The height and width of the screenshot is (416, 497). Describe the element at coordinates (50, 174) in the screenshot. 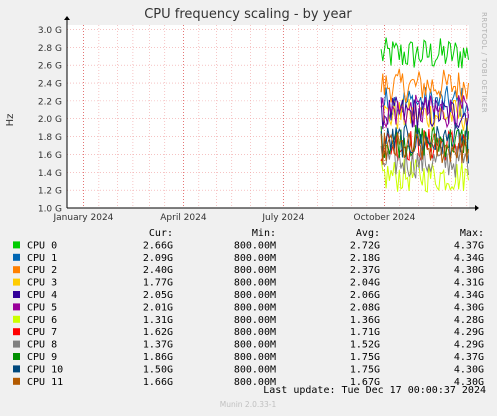

I see `y-tick-label: 1.4 G` at that location.